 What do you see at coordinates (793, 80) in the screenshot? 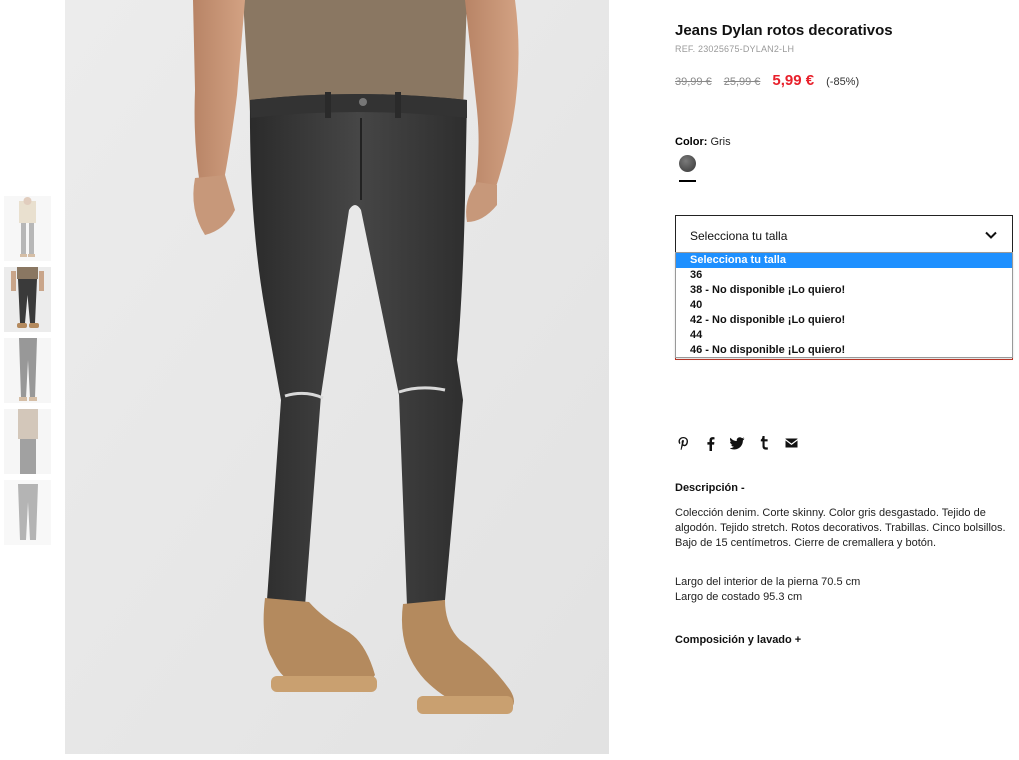
I see `current-price: 5,99 €` at bounding box center [793, 80].